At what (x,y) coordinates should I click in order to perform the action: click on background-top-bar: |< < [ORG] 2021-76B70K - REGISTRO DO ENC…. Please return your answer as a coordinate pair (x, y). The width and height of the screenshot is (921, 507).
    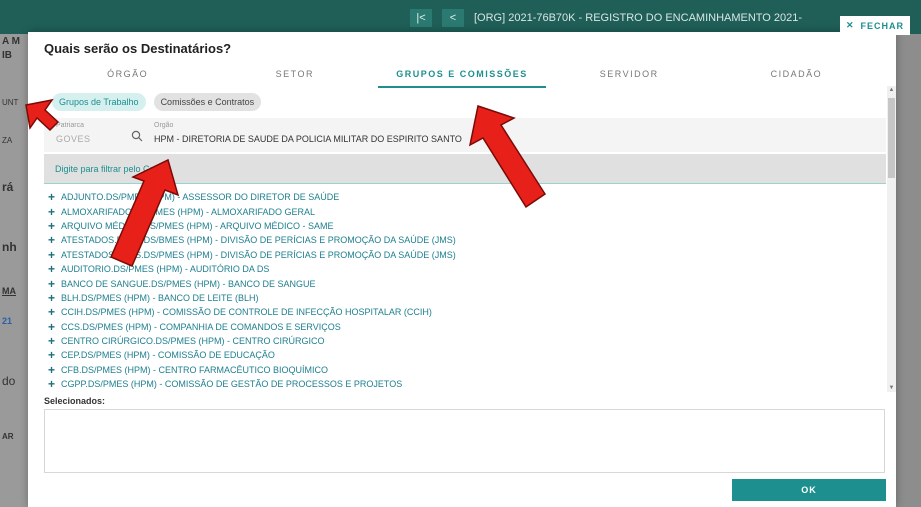
    Looking at the image, I should click on (460, 17).